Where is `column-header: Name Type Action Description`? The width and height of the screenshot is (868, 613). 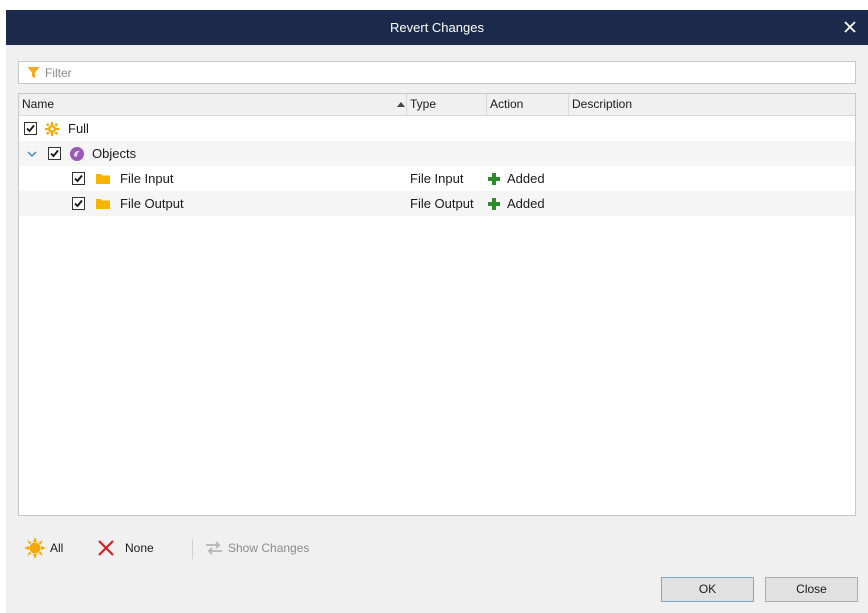
column-header: Name Type Action Description is located at coordinates (437, 105).